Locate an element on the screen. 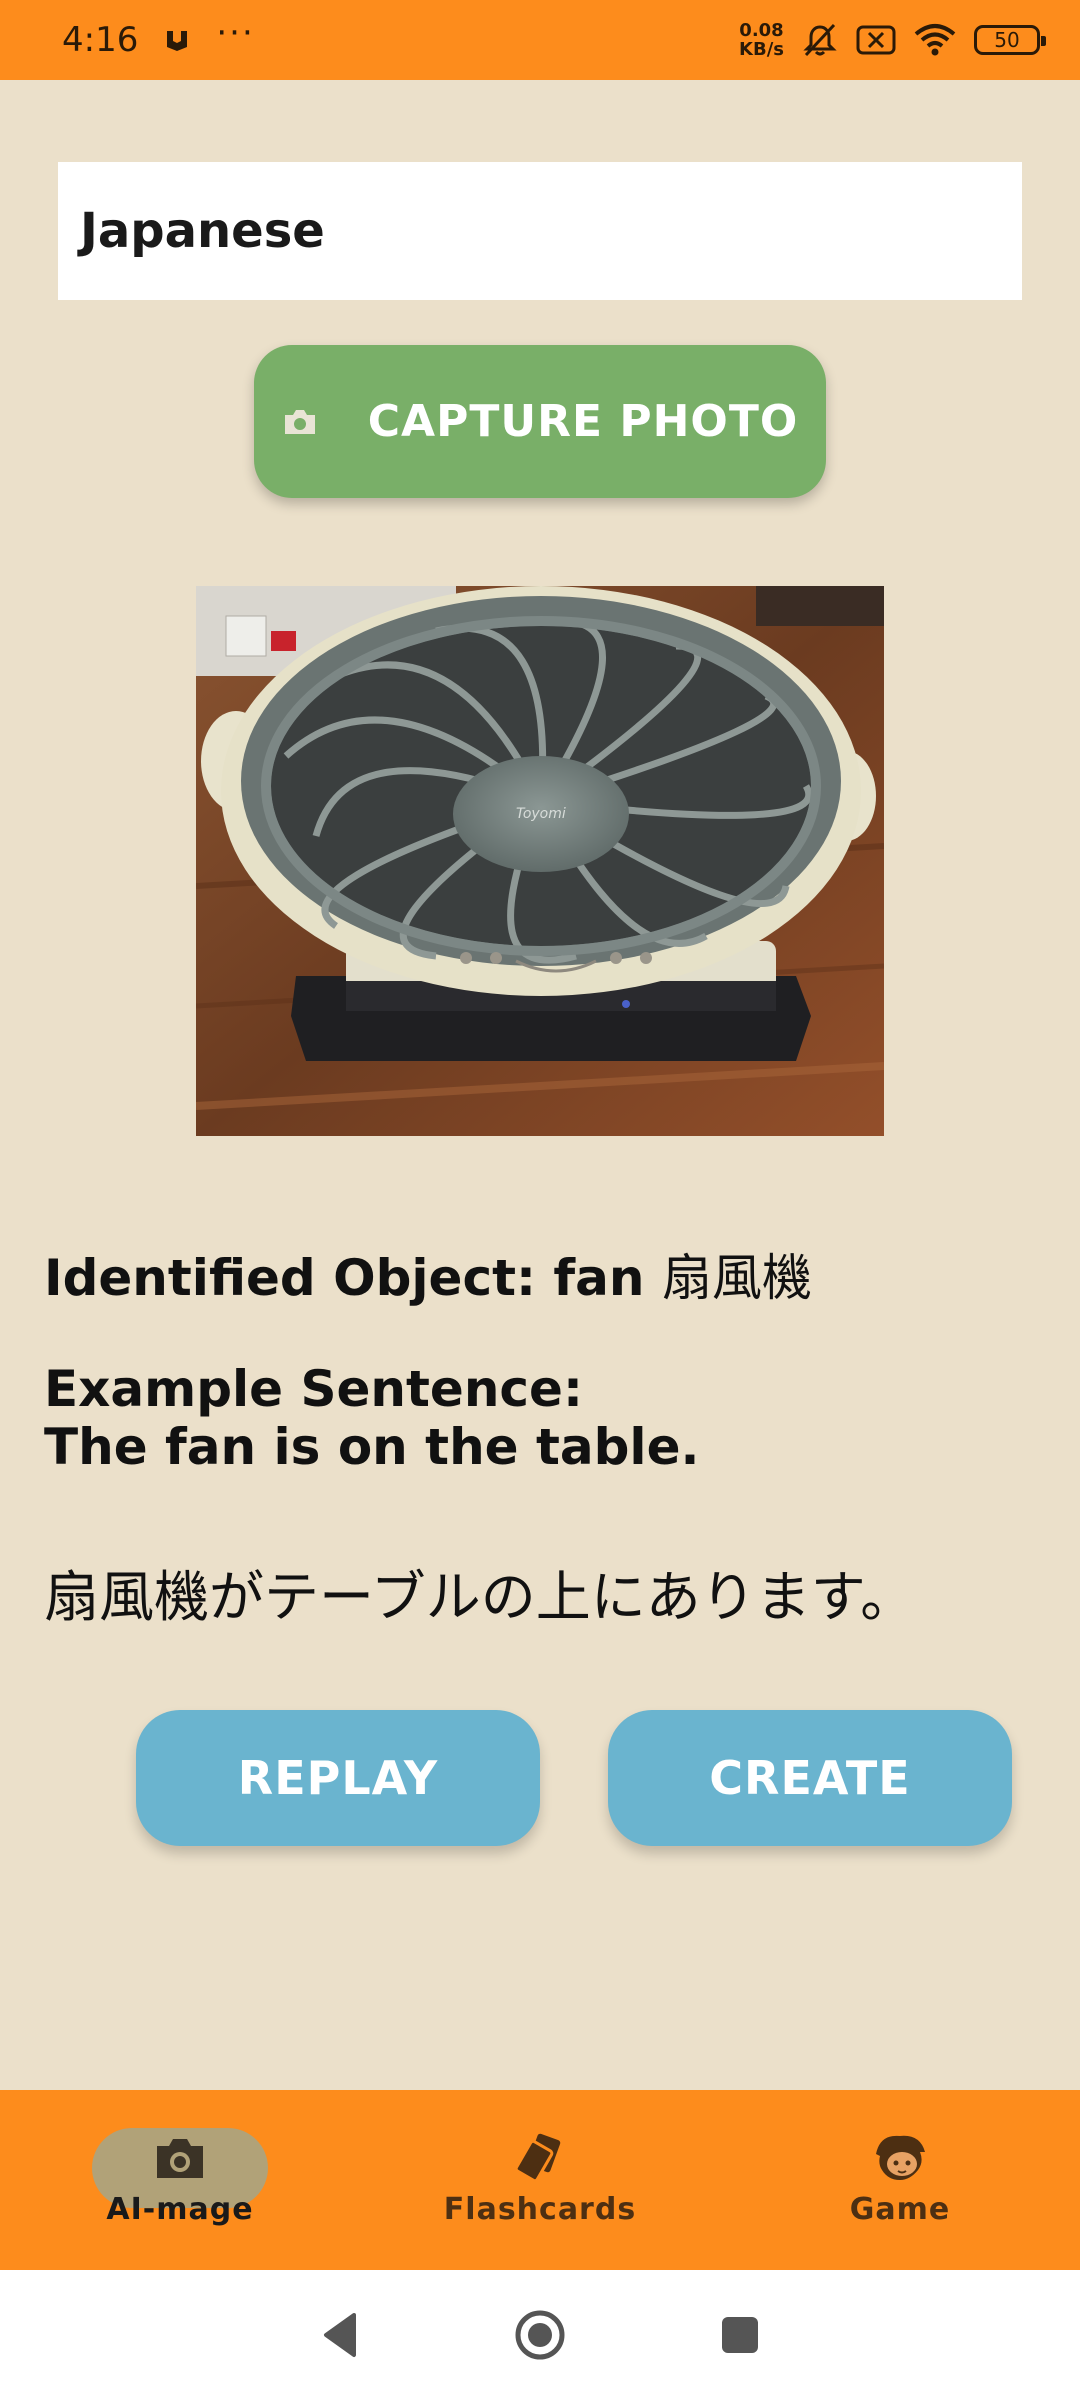 The image size is (1080, 2400). bottom-navigation: AI-mage Flashcards Game is located at coordinates (540, 2180).